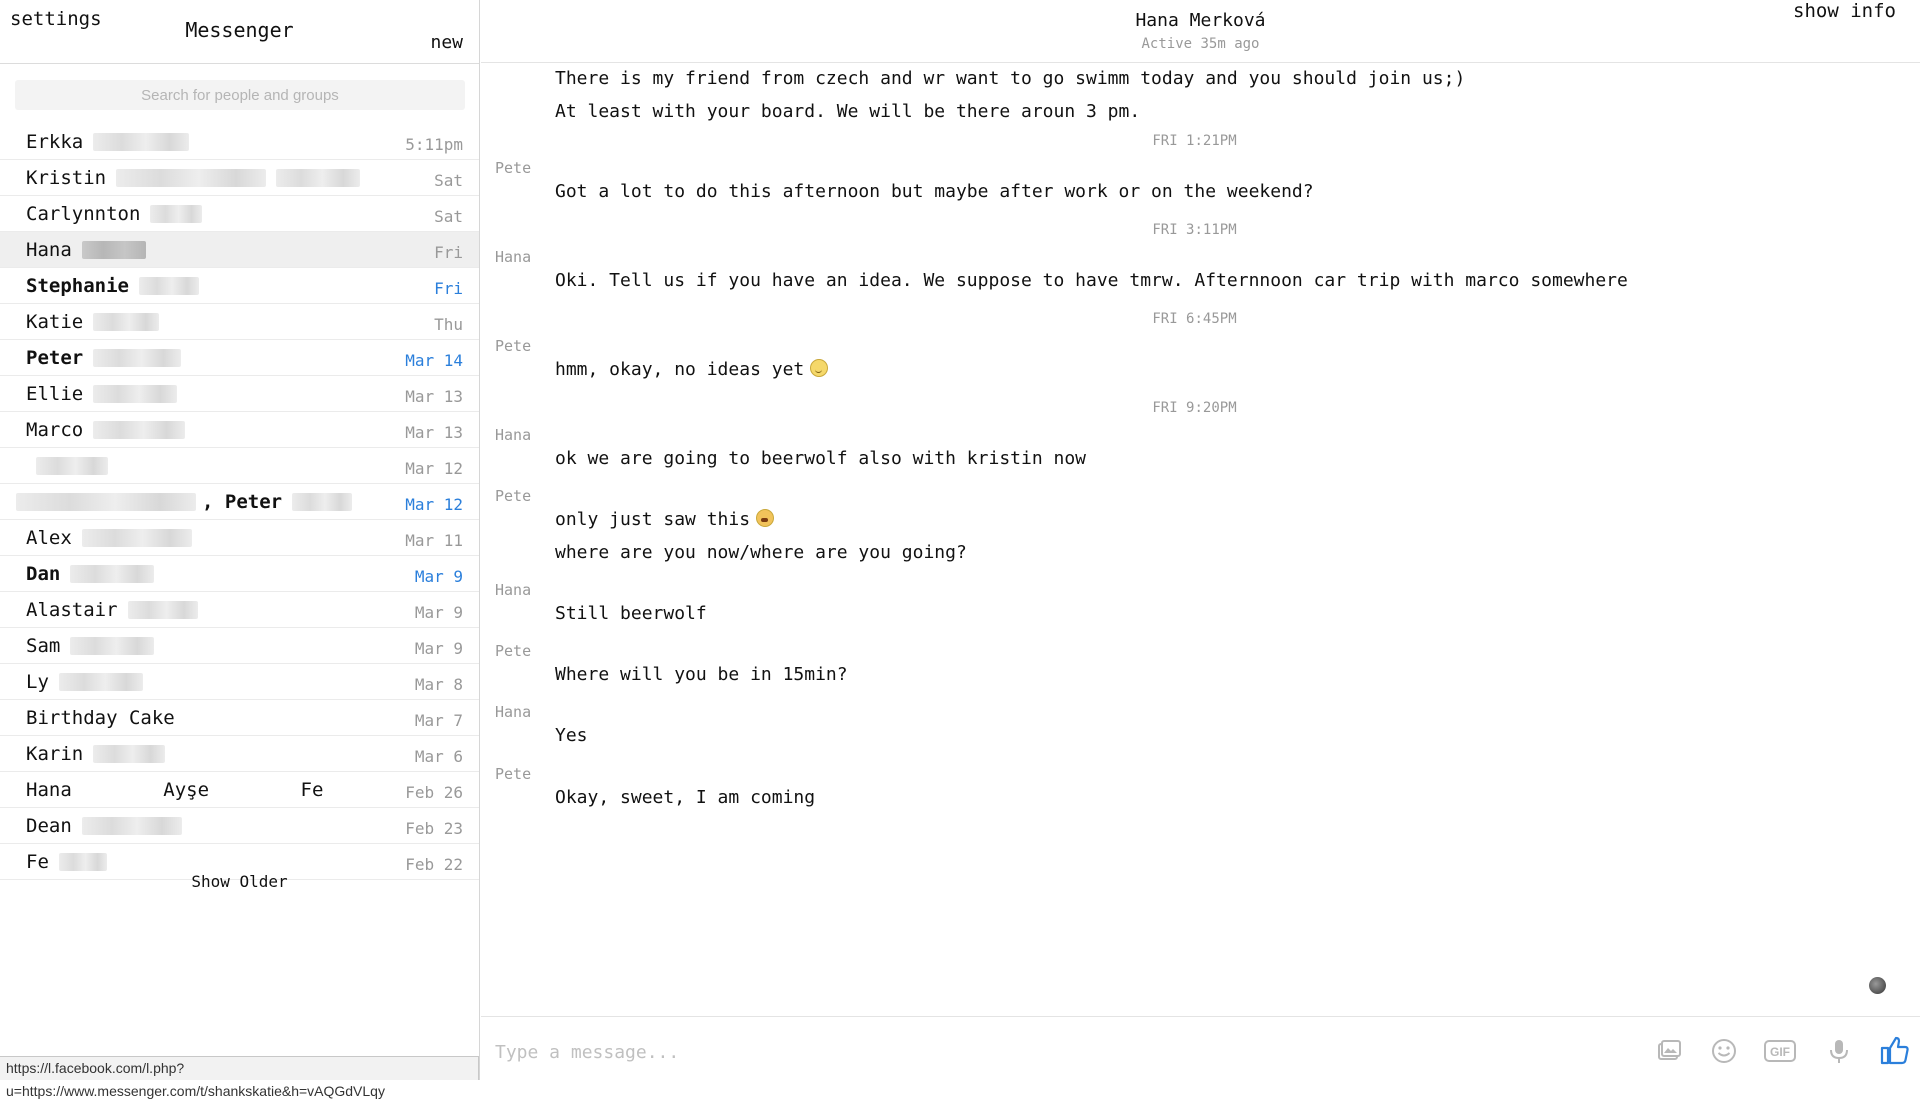 This screenshot has height=1103, width=1920. I want to click on message-bubble: hmm, okay, no ideas yet, so click(692, 369).